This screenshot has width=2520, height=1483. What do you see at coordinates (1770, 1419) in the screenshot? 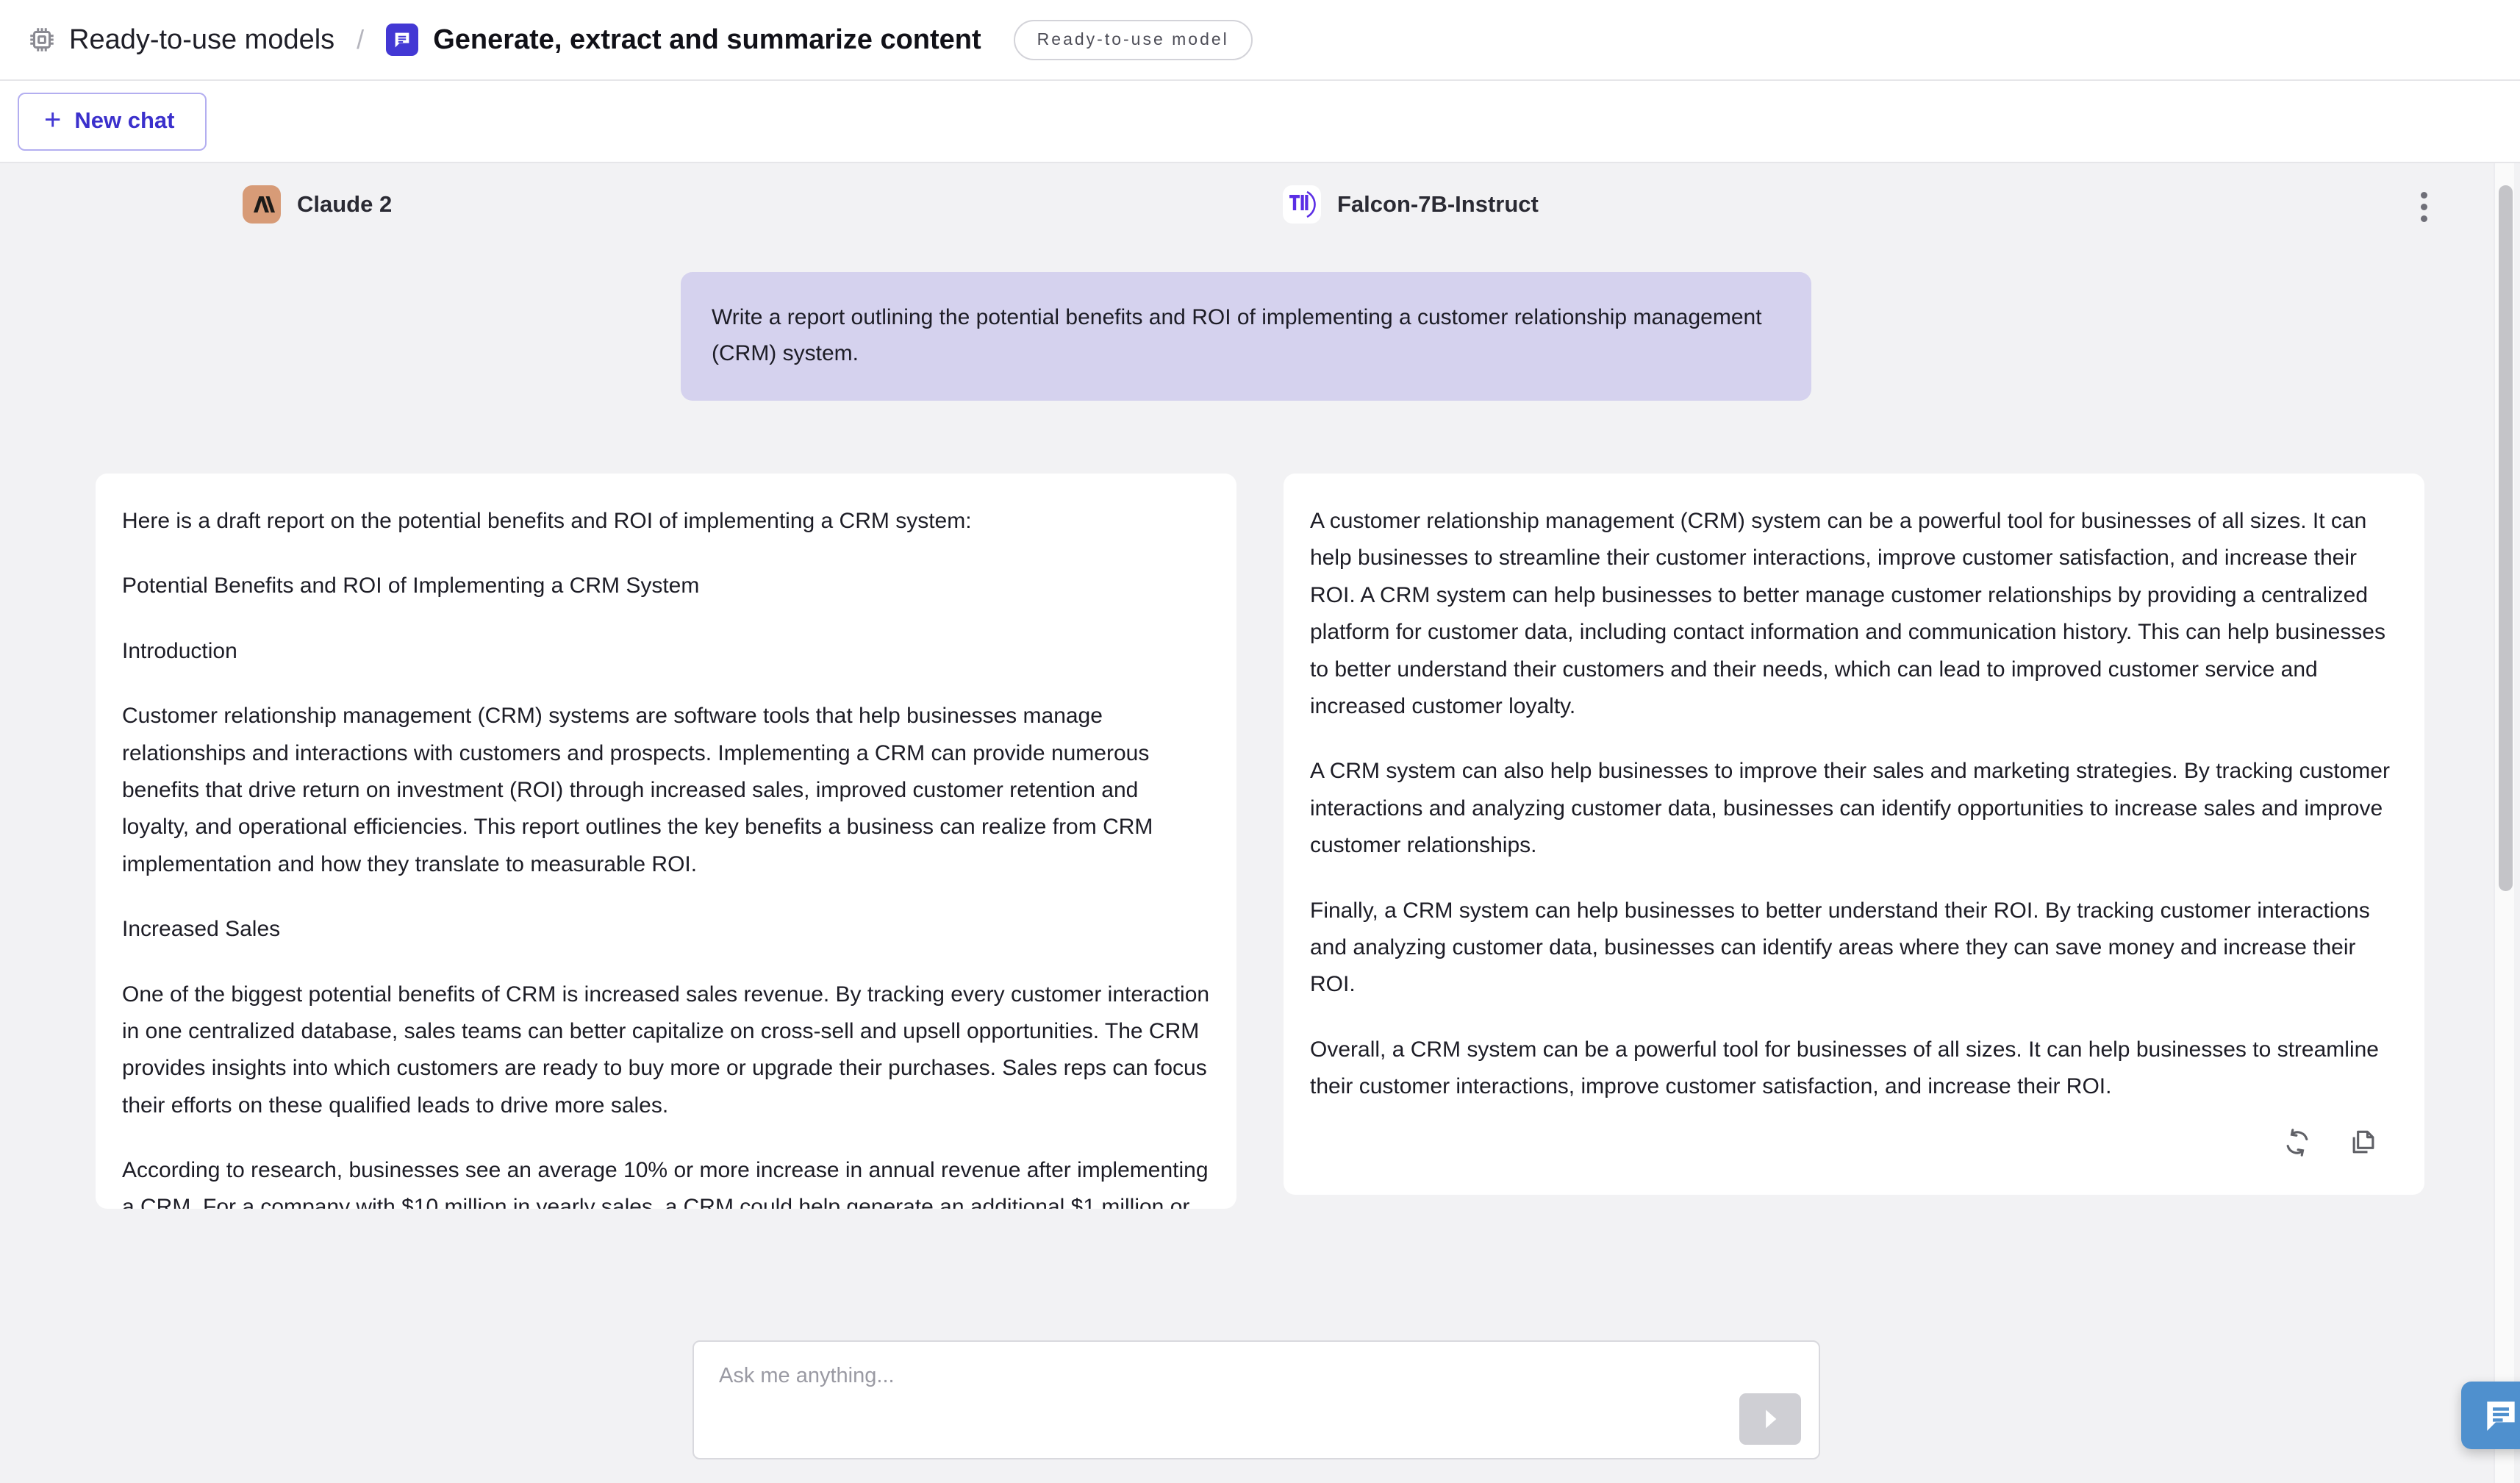
I see `send-button` at bounding box center [1770, 1419].